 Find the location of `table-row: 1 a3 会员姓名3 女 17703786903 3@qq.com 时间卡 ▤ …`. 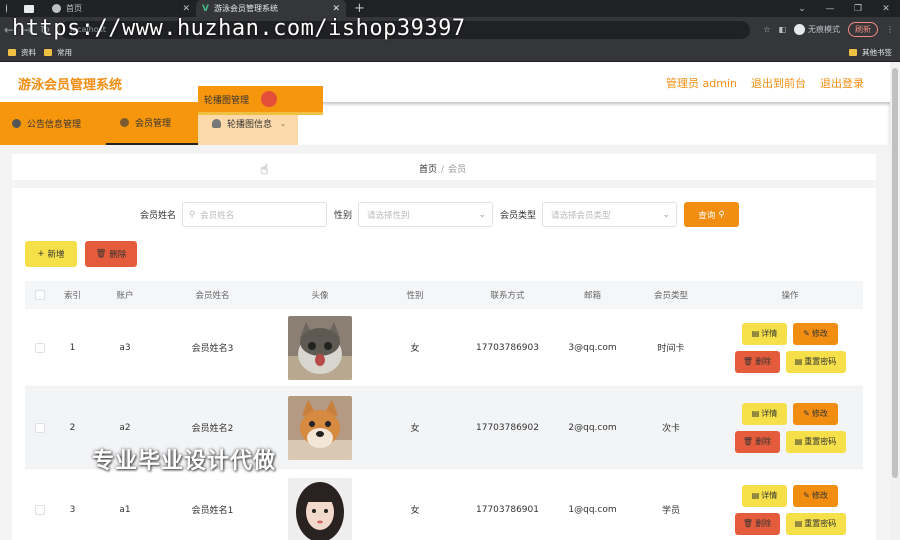

table-row: 1 a3 会员姓名3 女 17703786903 3@qq.com 时间卡 ▤ … is located at coordinates (444, 348).